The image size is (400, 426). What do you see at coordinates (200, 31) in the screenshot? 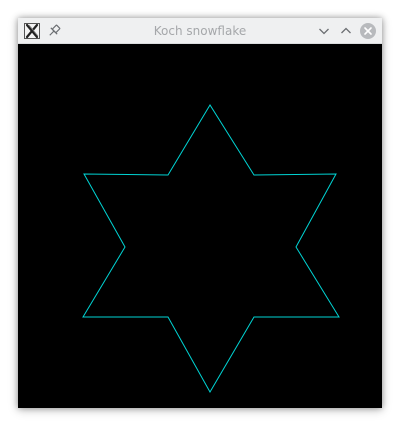
I see `title-bar: Koch snowflake` at bounding box center [200, 31].